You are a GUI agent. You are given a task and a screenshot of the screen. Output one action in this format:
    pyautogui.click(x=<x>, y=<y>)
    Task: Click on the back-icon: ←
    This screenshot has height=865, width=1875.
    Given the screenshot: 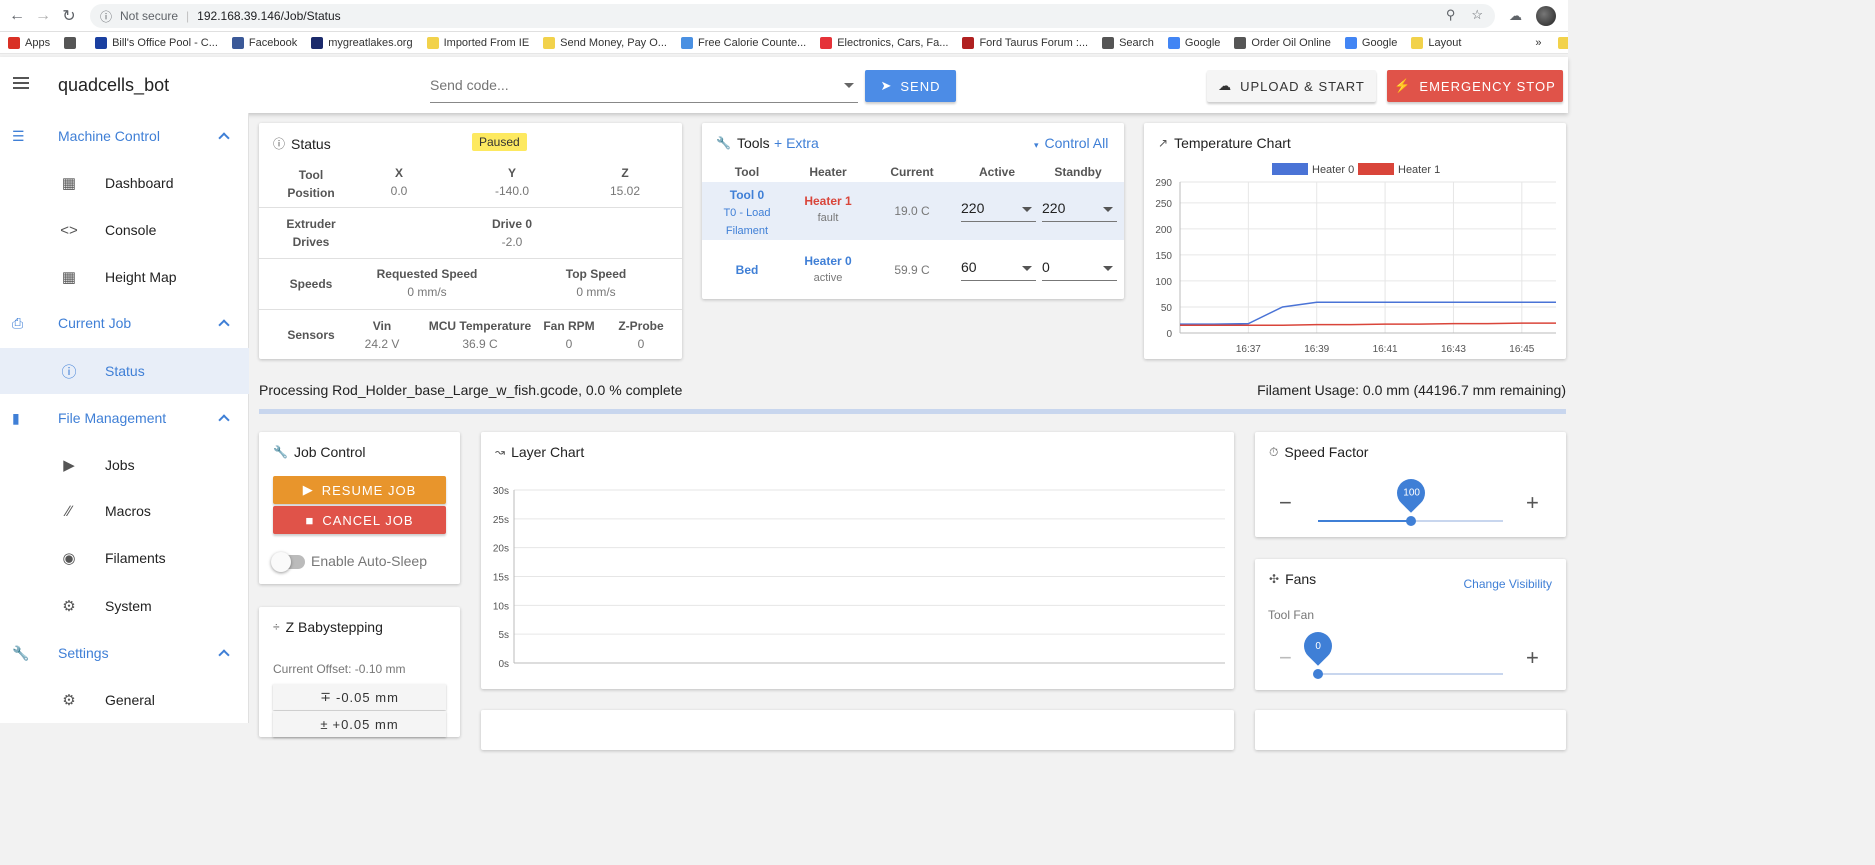 What is the action you would take?
    pyautogui.click(x=17, y=16)
    